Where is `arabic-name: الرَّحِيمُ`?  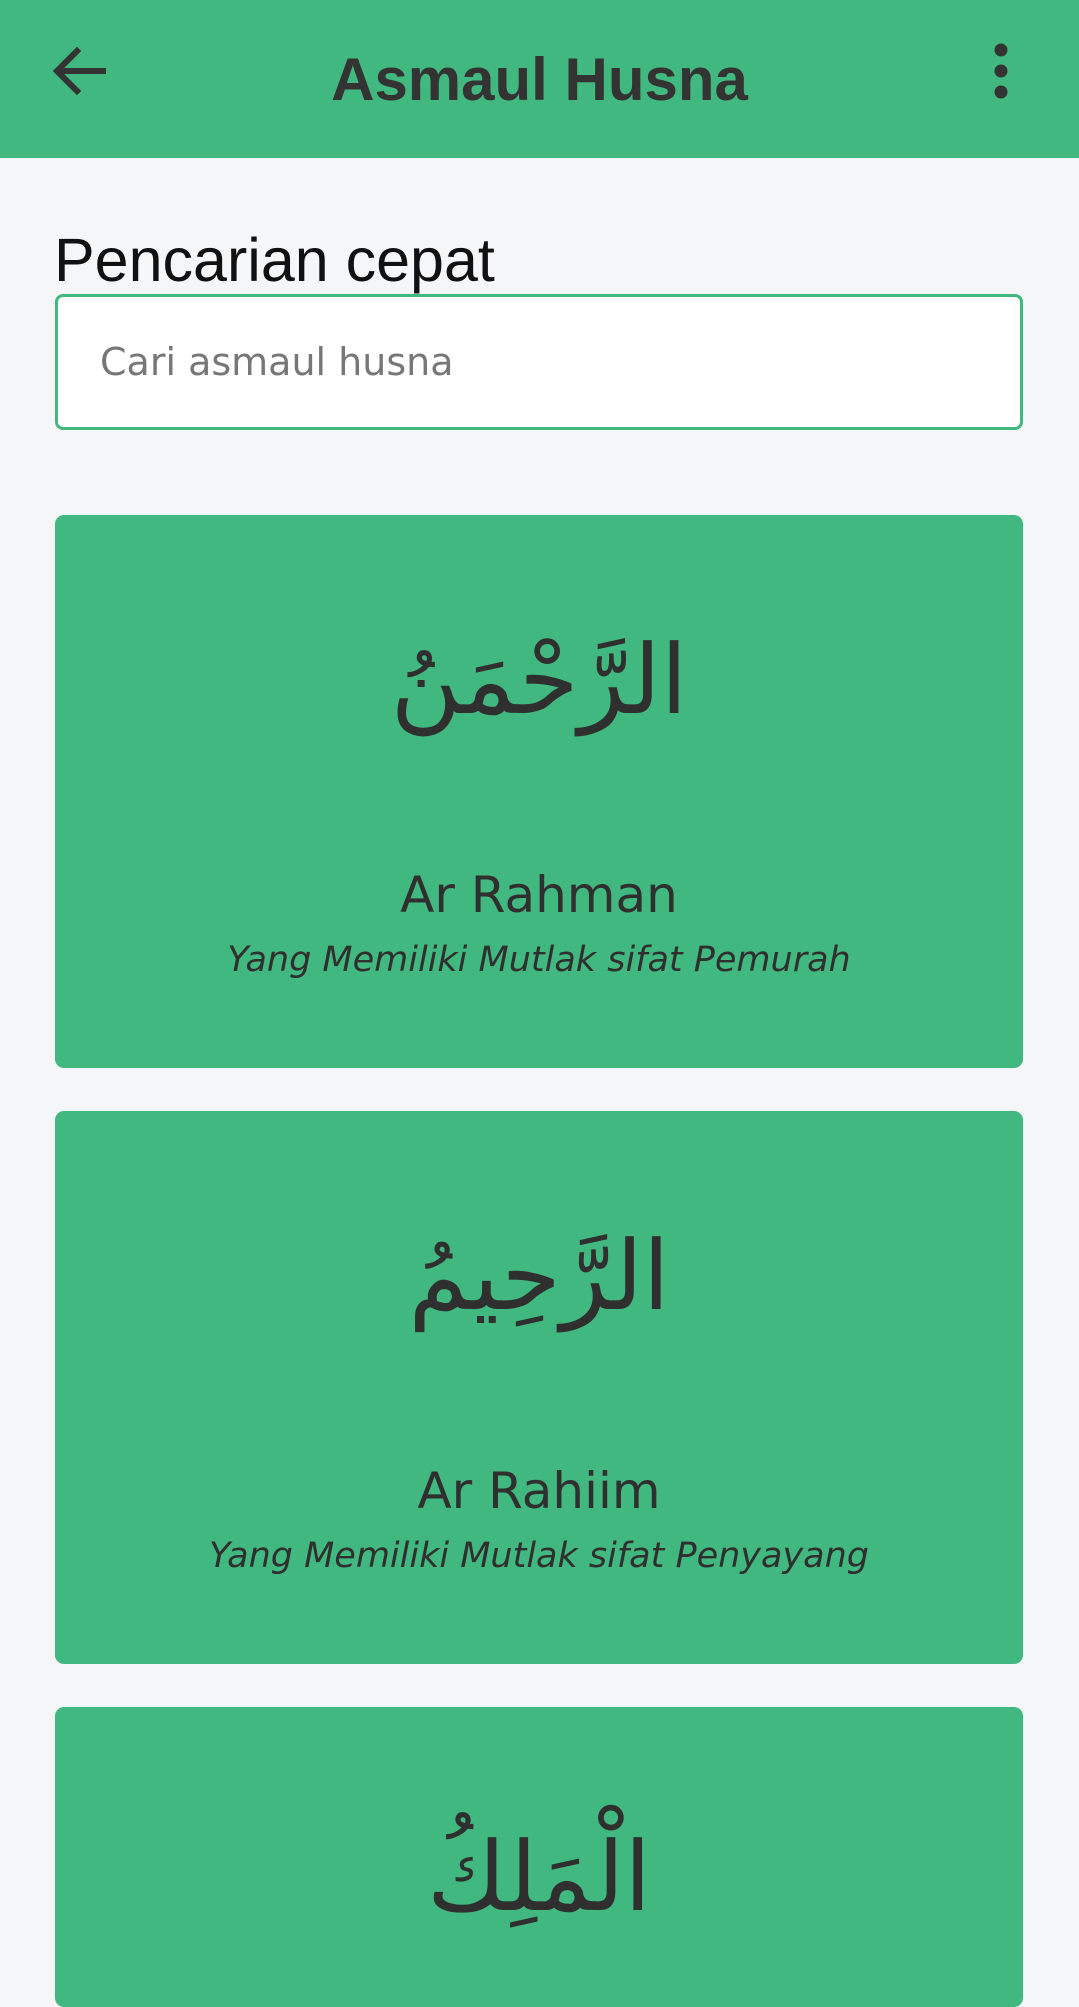 arabic-name: الرَّحِيمُ is located at coordinates (539, 1276).